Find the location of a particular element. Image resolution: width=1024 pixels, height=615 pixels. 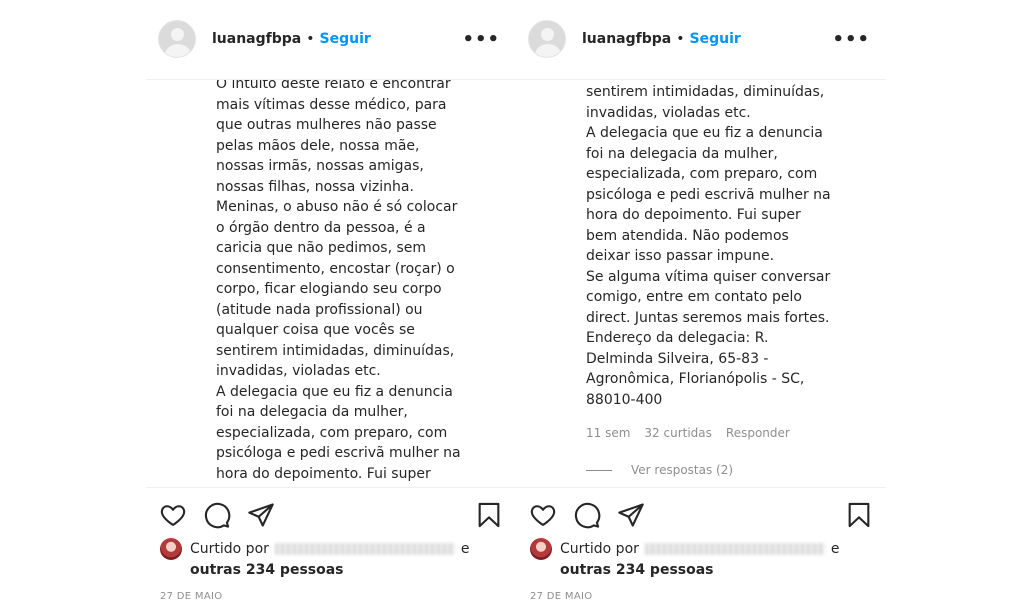

view-replies-button: Ver respostas (2) is located at coordinates (659, 470).